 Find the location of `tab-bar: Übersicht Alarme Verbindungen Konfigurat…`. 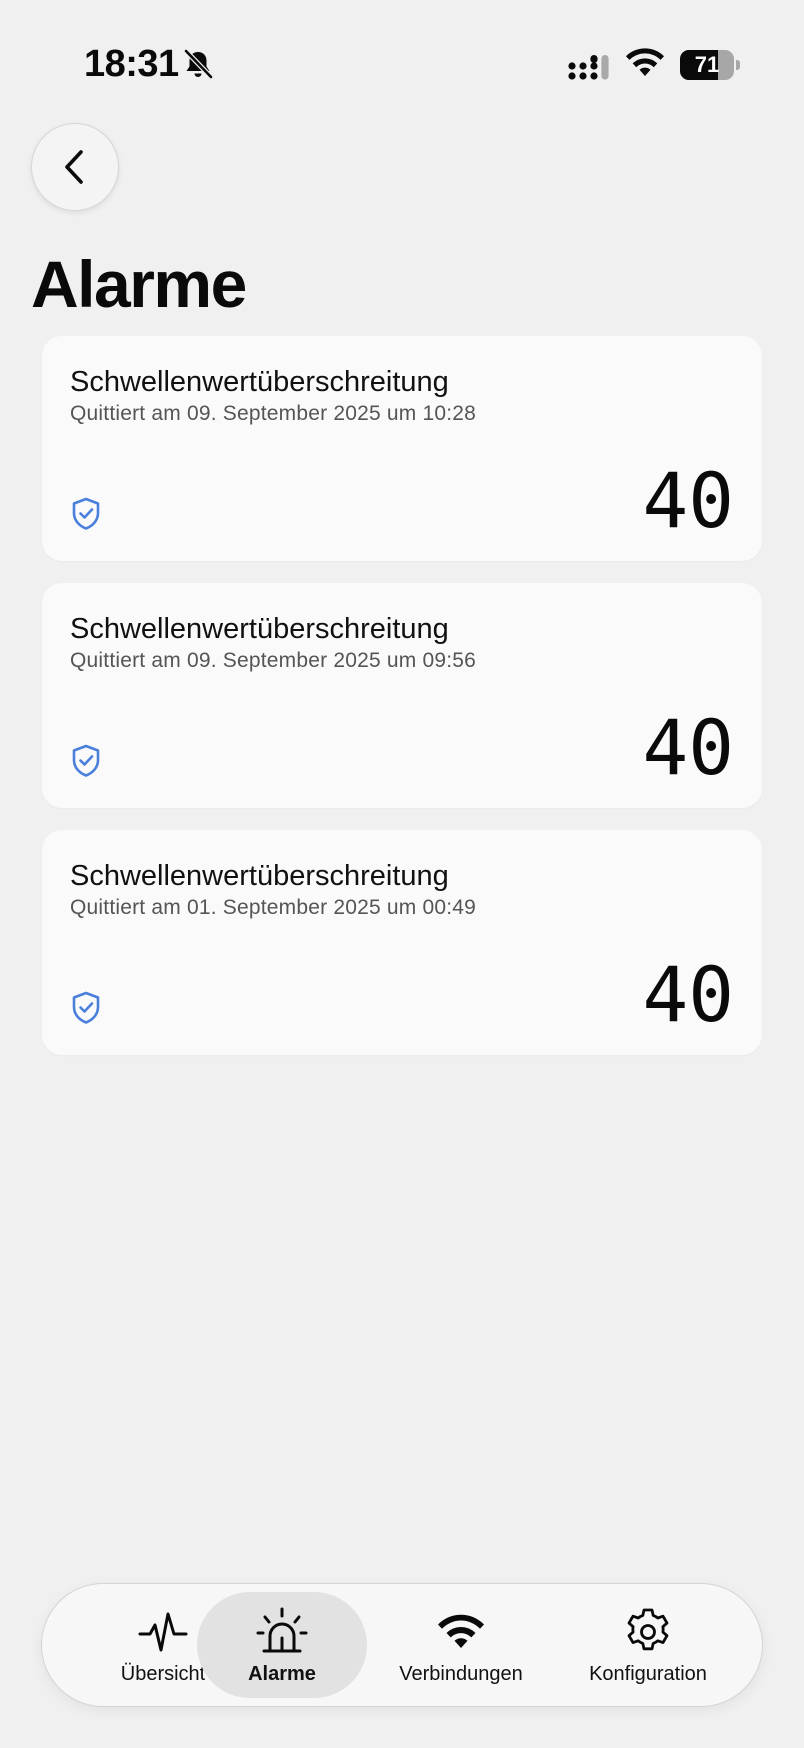

tab-bar: Übersicht Alarme Verbindungen Konfigurat… is located at coordinates (402, 1645).